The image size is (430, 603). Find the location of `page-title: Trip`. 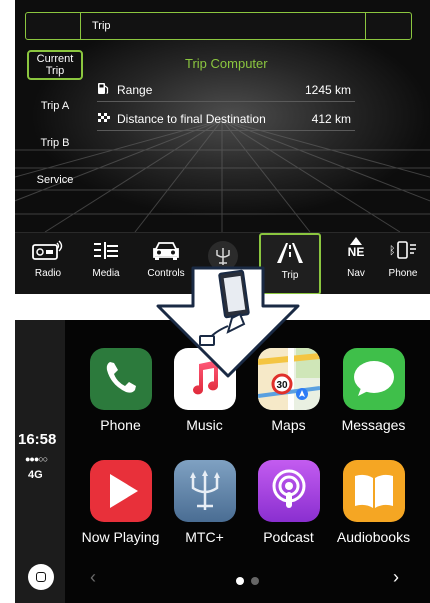

page-title: Trip is located at coordinates (101, 26).